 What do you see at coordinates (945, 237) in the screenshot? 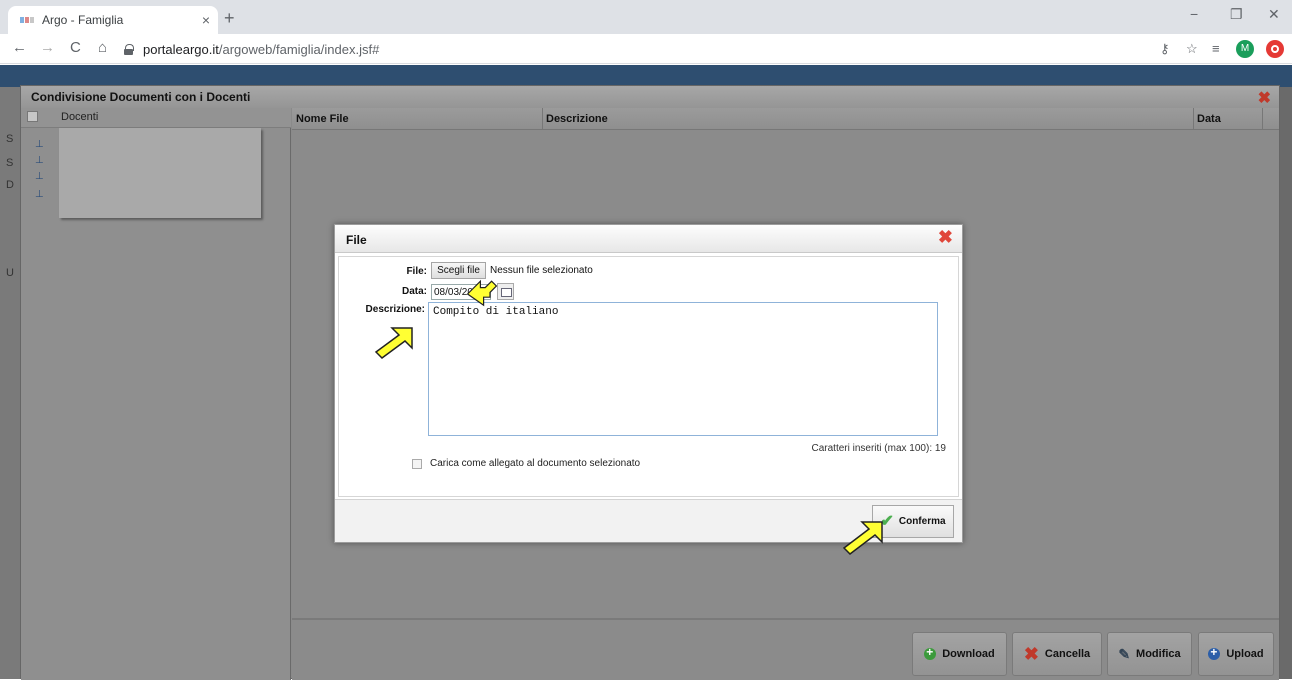
I see `file-modal-close-icon: ✖` at bounding box center [945, 237].